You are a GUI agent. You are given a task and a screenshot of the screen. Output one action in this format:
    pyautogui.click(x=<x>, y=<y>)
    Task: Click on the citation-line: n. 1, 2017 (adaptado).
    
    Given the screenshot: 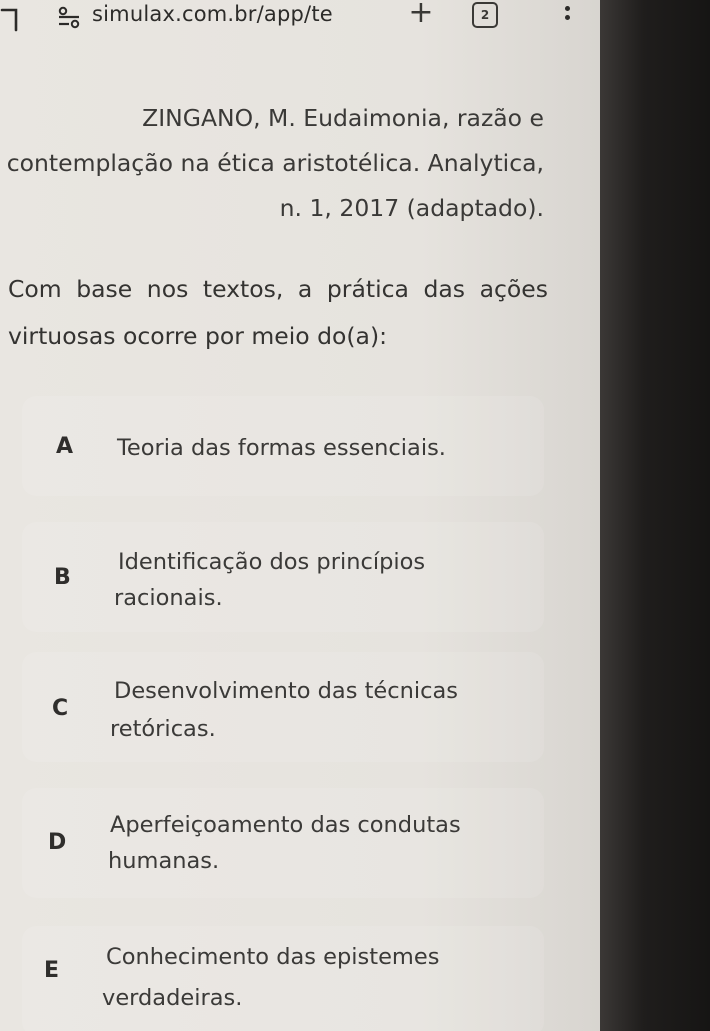 What is the action you would take?
    pyautogui.click(x=411, y=208)
    